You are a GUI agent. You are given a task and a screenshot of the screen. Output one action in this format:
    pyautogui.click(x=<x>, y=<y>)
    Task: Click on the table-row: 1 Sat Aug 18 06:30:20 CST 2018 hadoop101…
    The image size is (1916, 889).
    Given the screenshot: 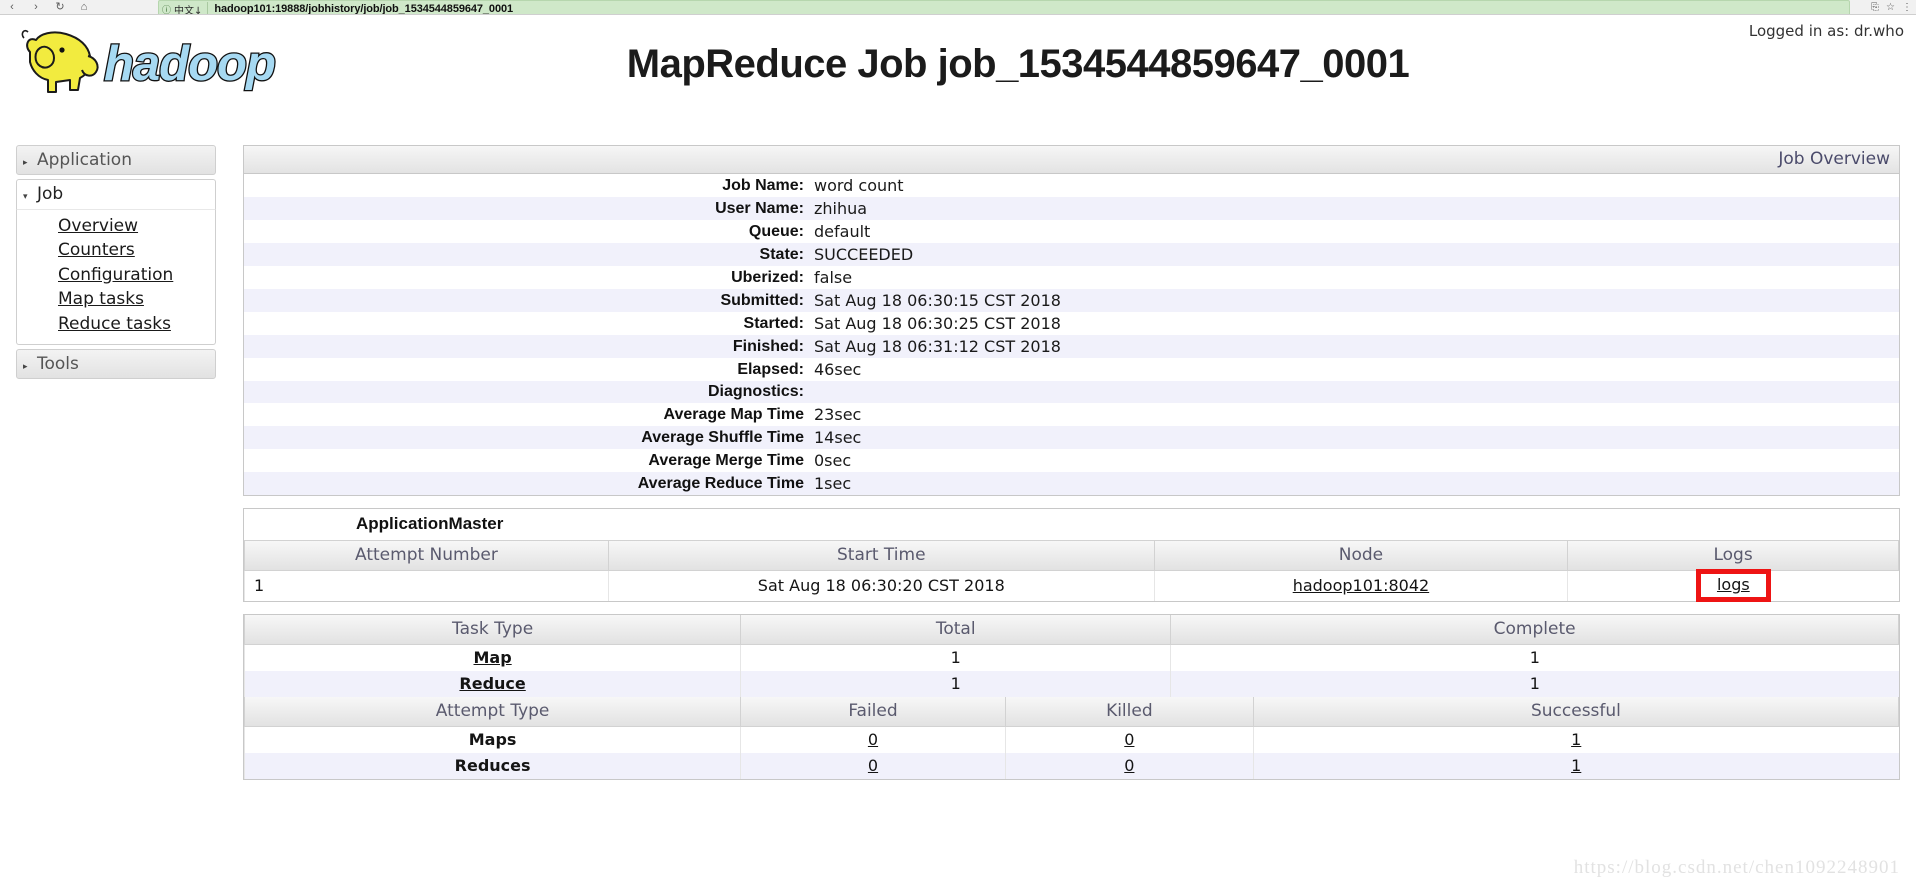 What is the action you would take?
    pyautogui.click(x=1071, y=585)
    